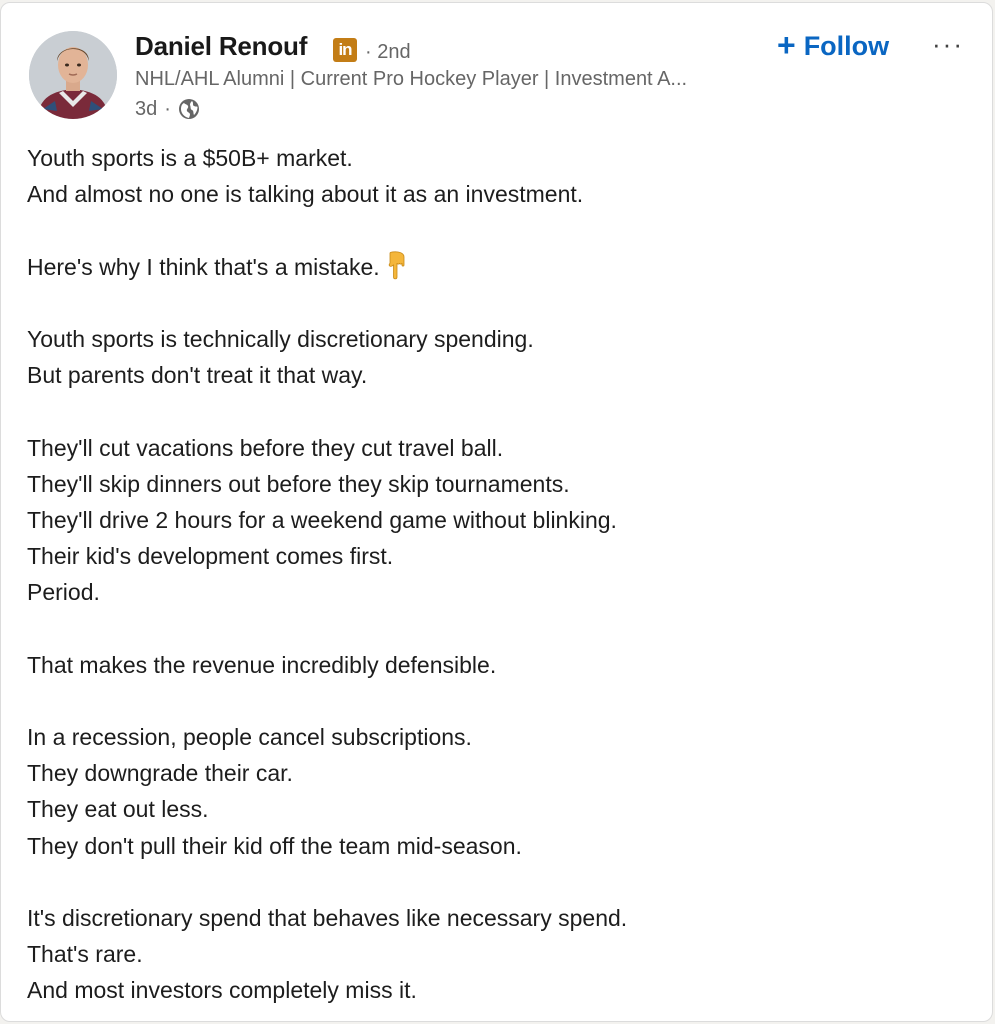  What do you see at coordinates (397, 265) in the screenshot?
I see `pointing-down-hand-icon` at bounding box center [397, 265].